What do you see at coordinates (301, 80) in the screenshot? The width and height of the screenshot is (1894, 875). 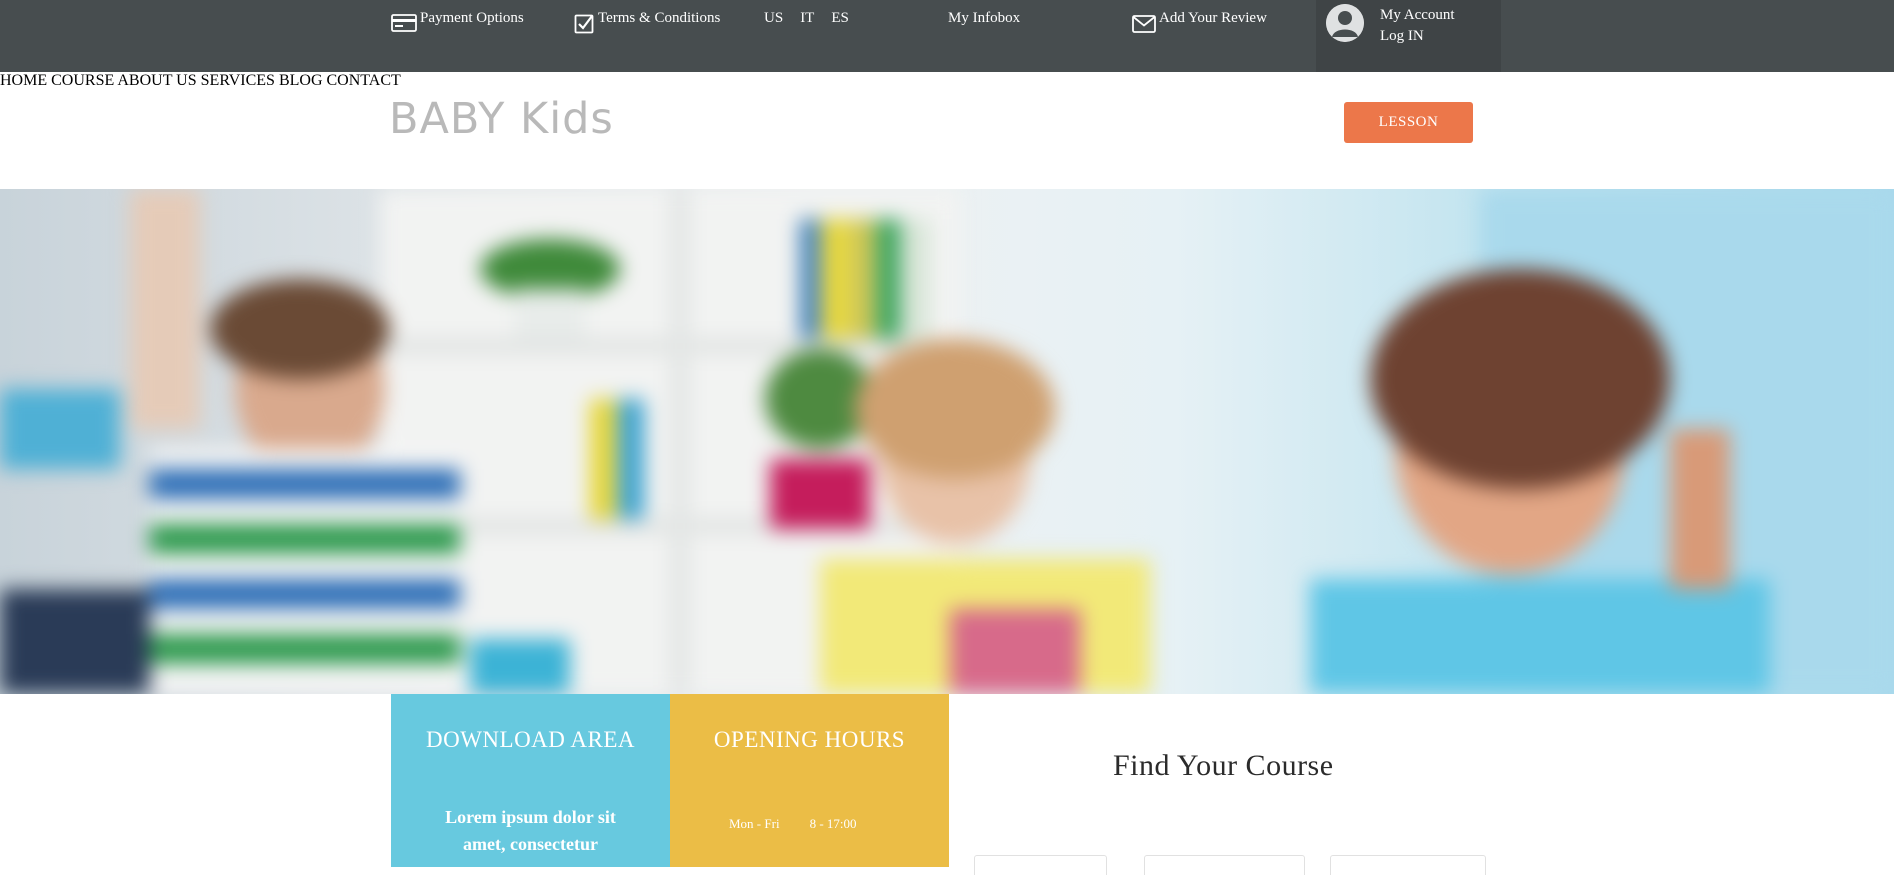 I see `nav-blog: BLOG` at bounding box center [301, 80].